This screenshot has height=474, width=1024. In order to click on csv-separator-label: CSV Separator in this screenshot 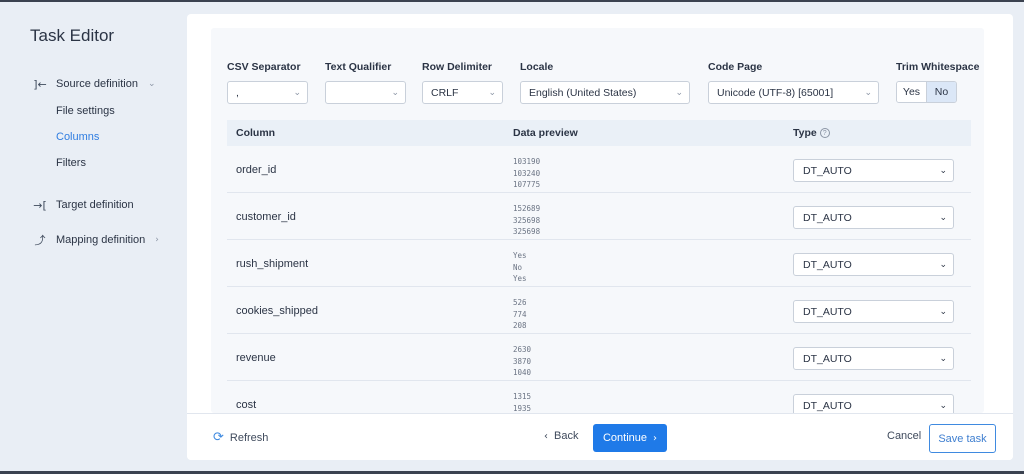, I will do `click(264, 67)`.